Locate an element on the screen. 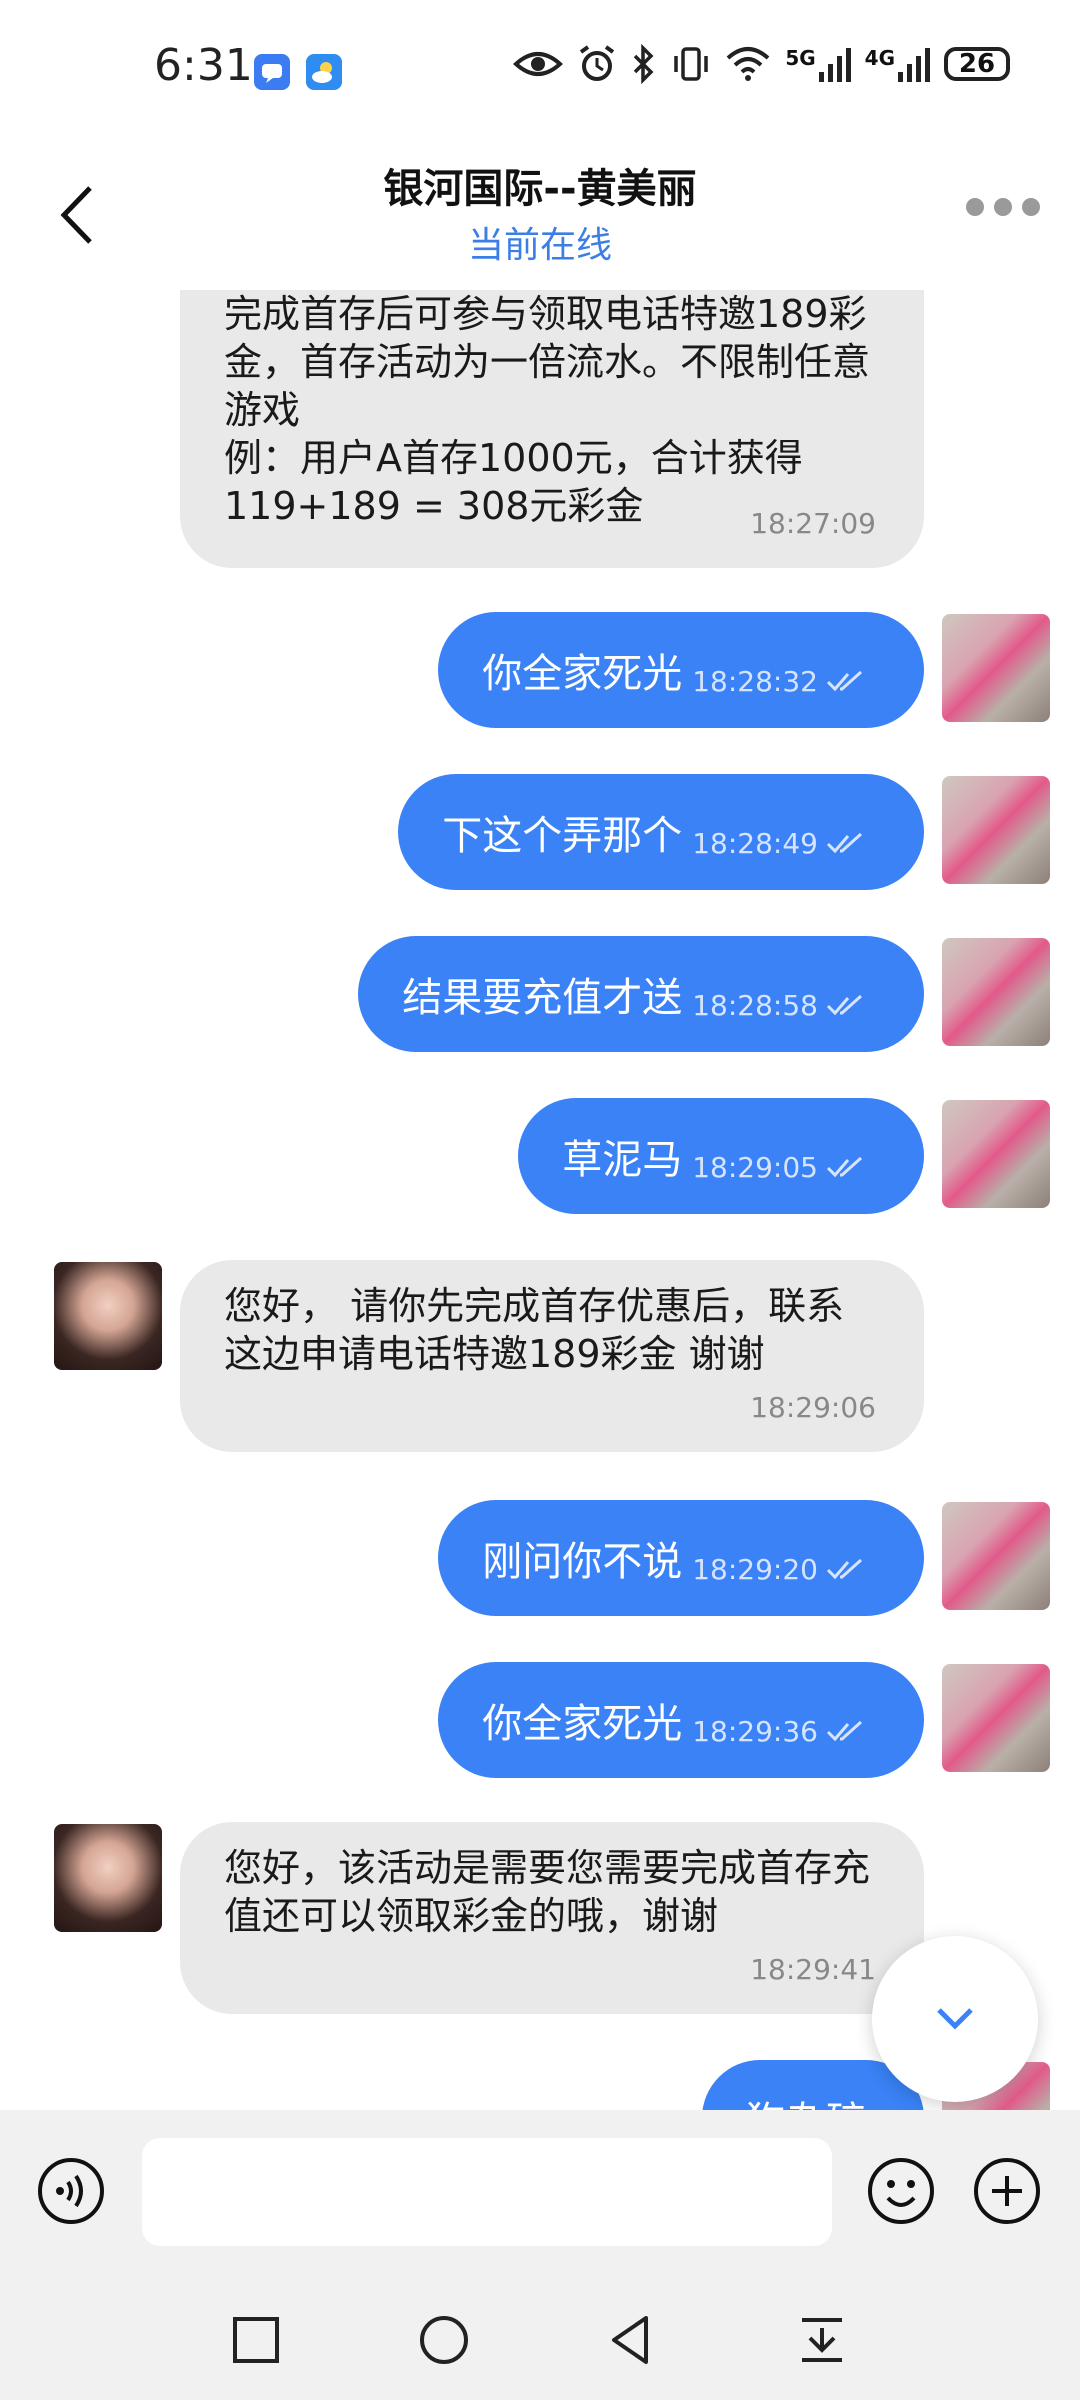  scroll-to-bottom-button is located at coordinates (955, 2019).